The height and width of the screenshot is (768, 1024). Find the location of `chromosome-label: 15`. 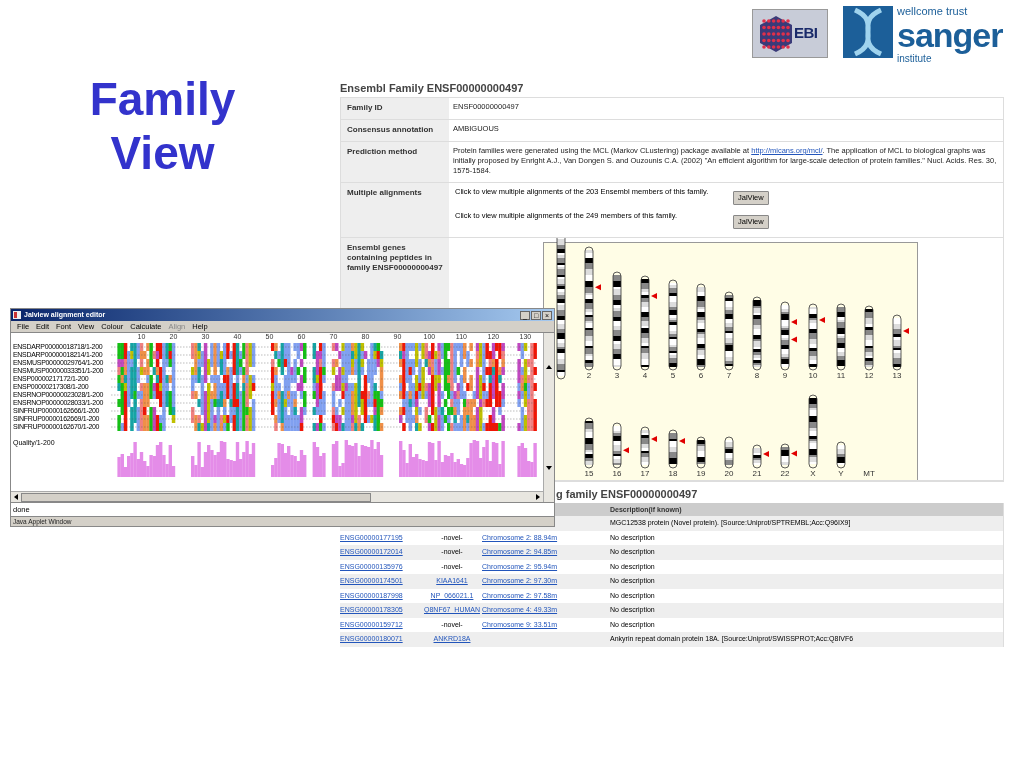

chromosome-label: 15 is located at coordinates (589, 473).